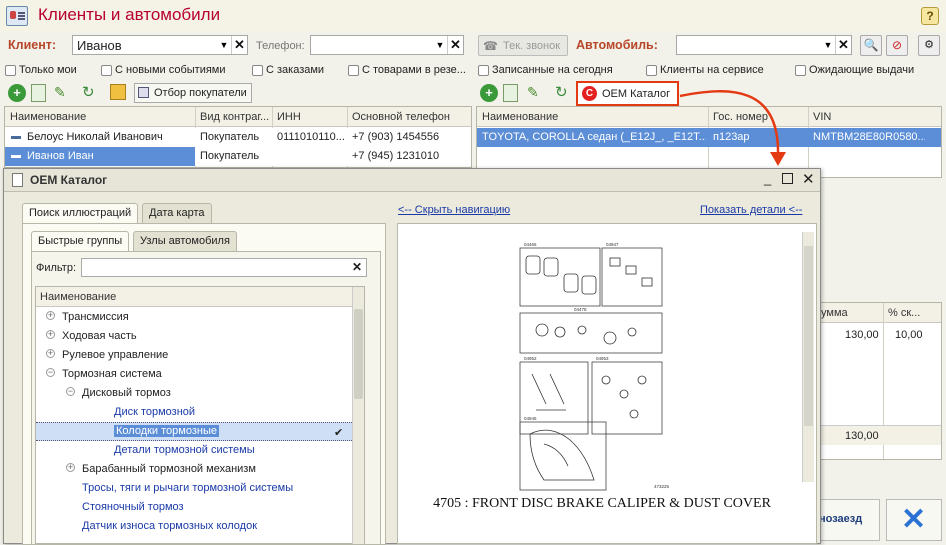 This screenshot has width=946, height=545. What do you see at coordinates (133, 507) in the screenshot?
I see `tree-item-label: Стояночный тормоз` at bounding box center [133, 507].